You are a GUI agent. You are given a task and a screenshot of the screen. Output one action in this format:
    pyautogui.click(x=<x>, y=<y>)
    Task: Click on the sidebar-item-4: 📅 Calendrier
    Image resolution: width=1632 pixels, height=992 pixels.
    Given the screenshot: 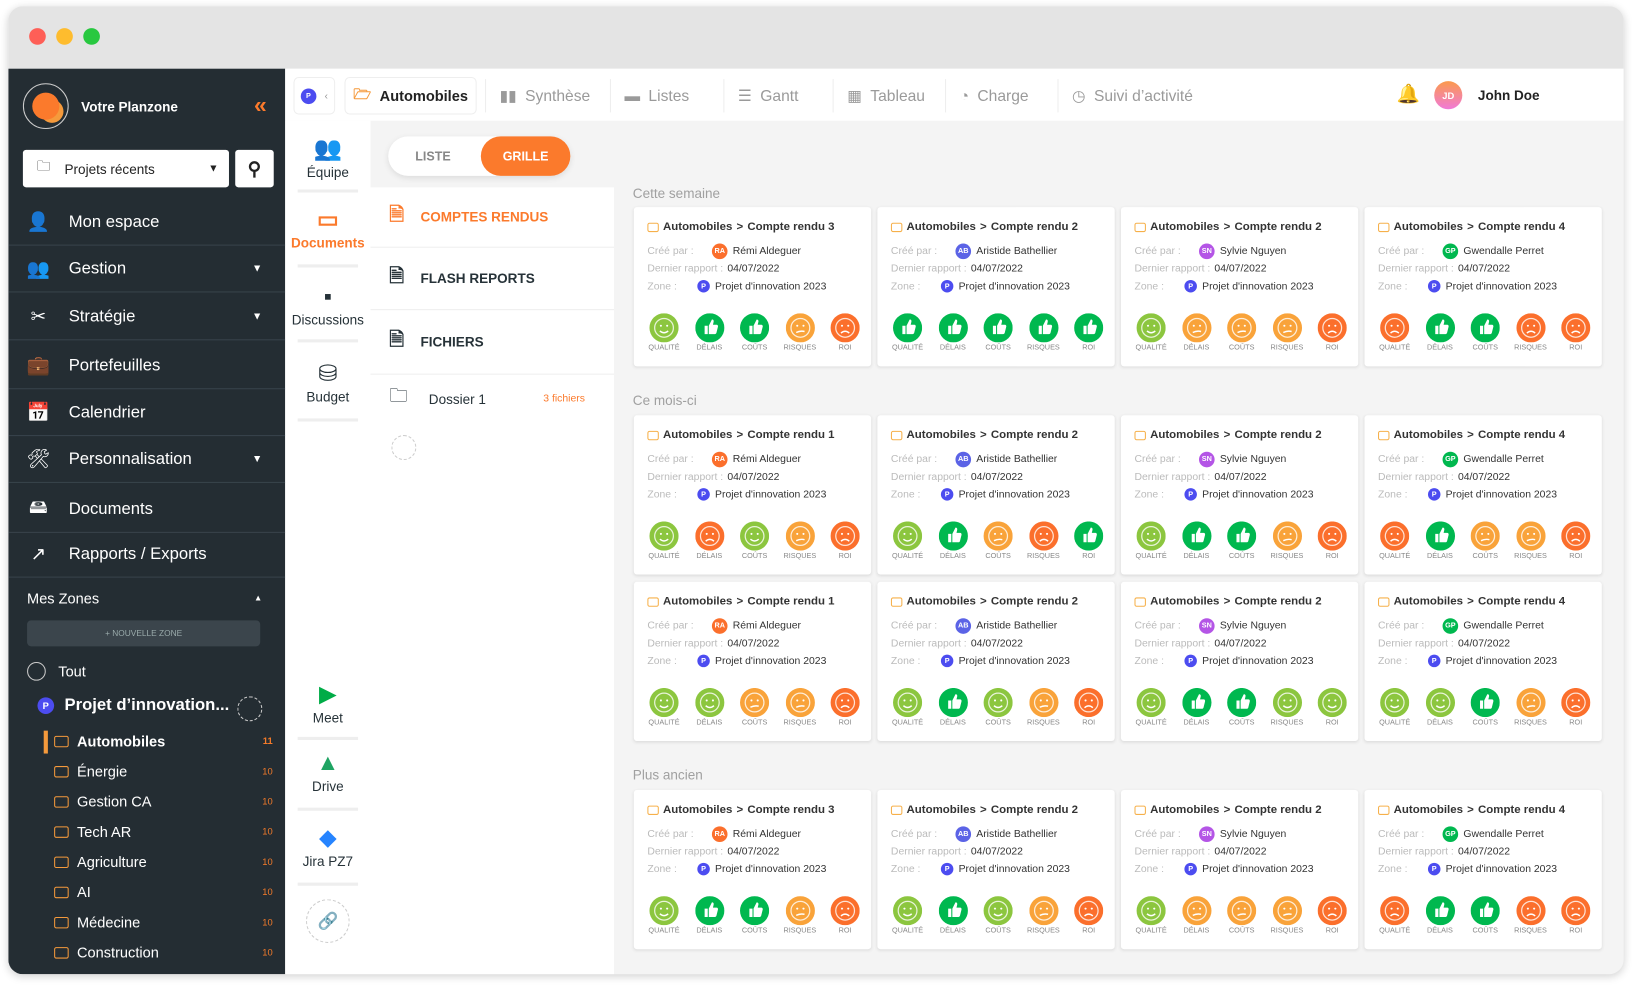 What is the action you would take?
    pyautogui.click(x=147, y=413)
    